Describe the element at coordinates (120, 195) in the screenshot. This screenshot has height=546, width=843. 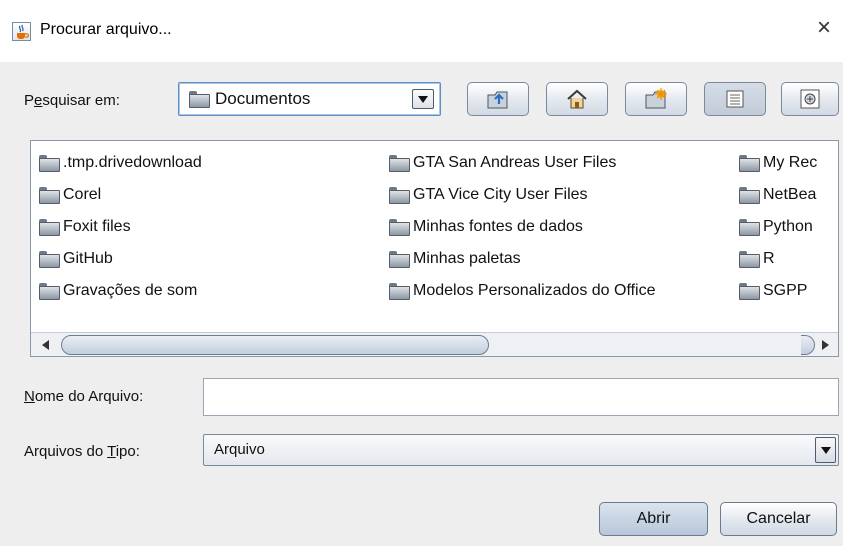
I see `list-item: Corel` at that location.